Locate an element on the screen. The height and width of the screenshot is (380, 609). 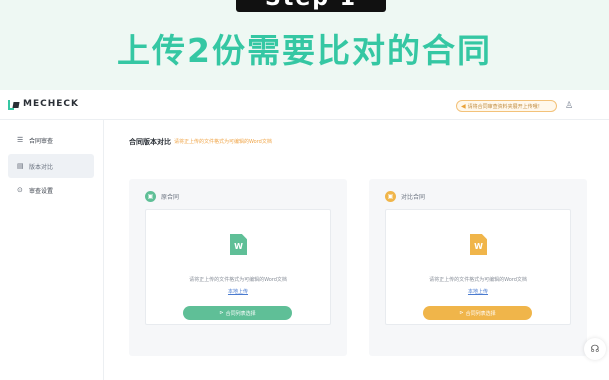
sidebar: ☰ 合同审查 ▤ 版本对比 ⊙ 审查设置 is located at coordinates (52, 250).